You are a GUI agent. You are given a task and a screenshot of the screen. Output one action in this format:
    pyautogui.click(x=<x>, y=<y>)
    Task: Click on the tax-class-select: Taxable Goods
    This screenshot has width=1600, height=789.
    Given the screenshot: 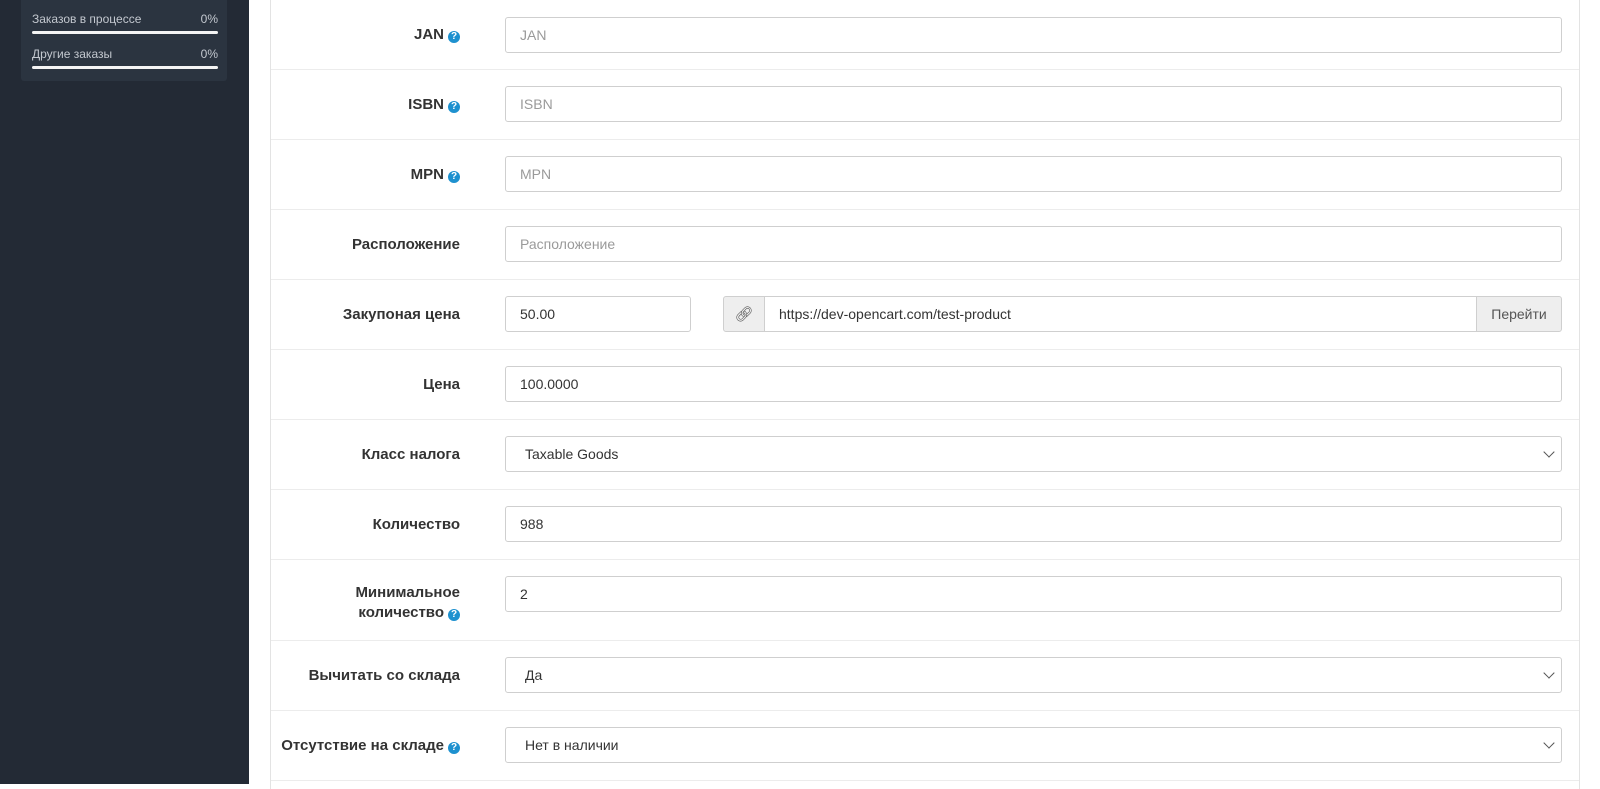 What is the action you would take?
    pyautogui.click(x=1033, y=454)
    